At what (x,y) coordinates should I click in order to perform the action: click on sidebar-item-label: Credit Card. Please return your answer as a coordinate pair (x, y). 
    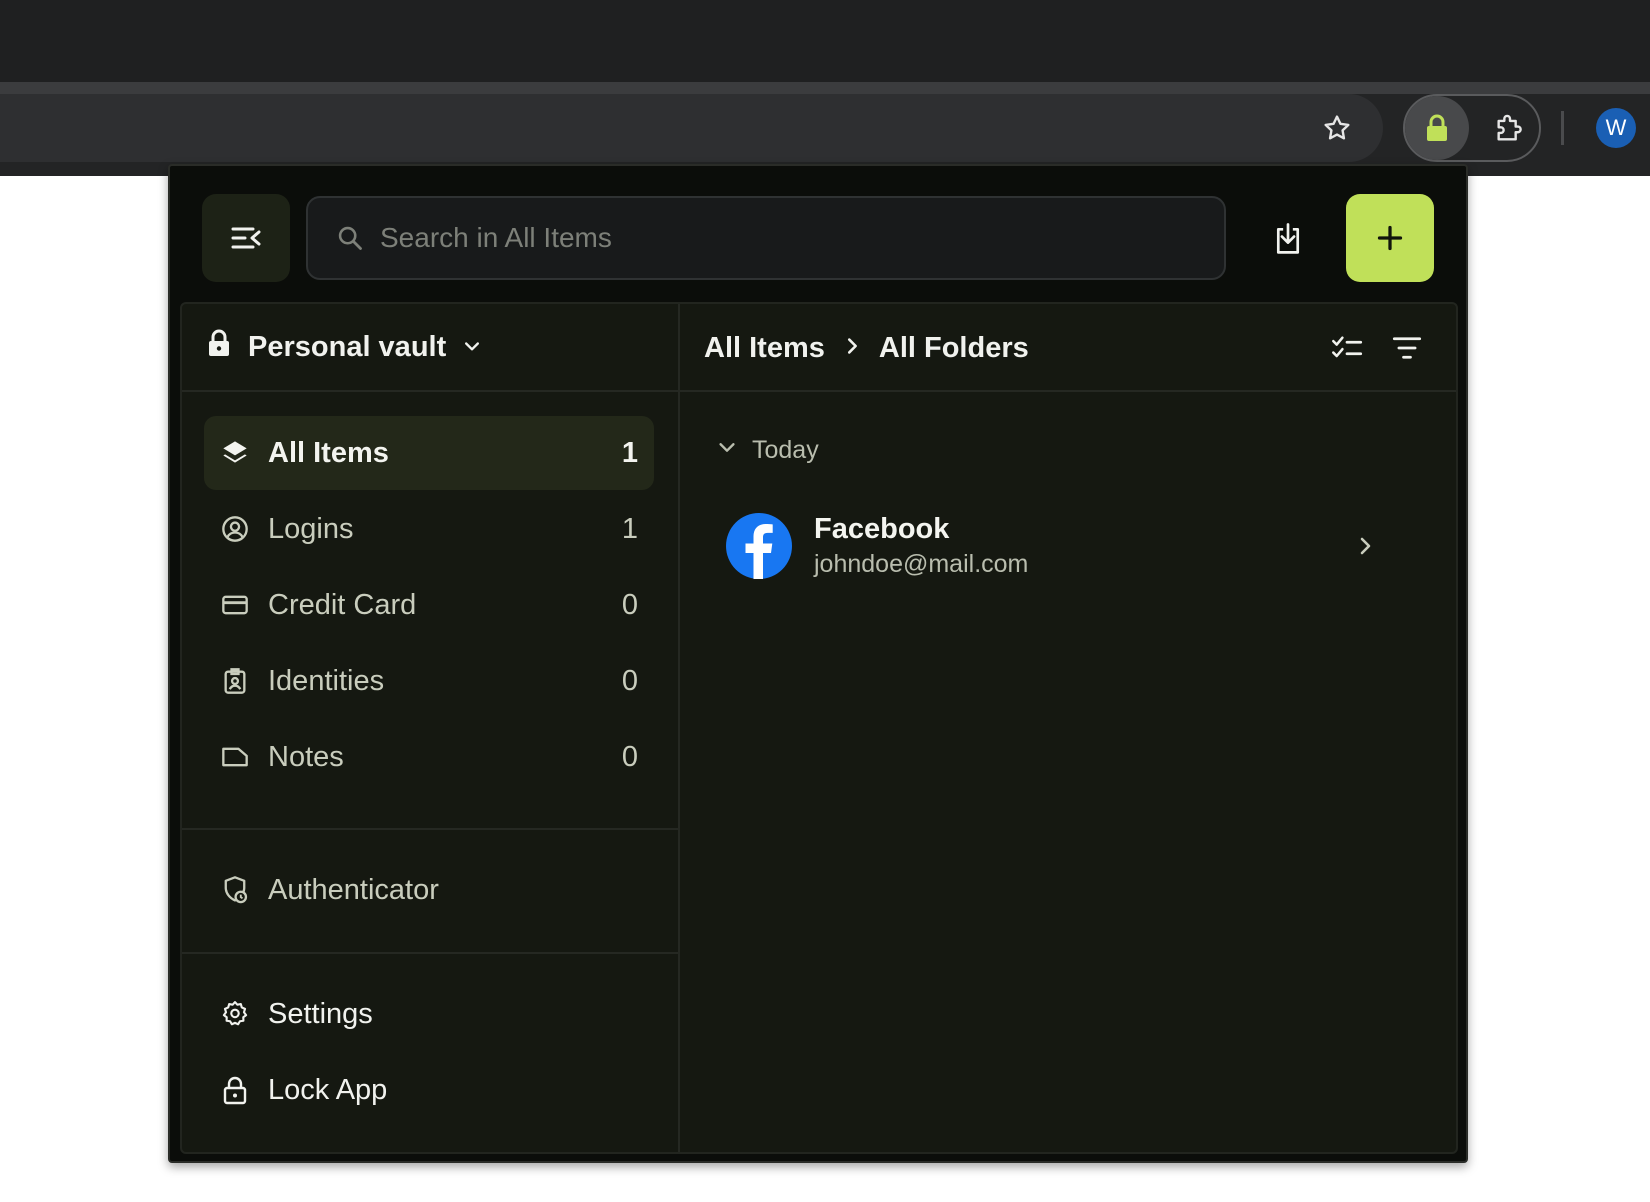
    Looking at the image, I should click on (342, 604).